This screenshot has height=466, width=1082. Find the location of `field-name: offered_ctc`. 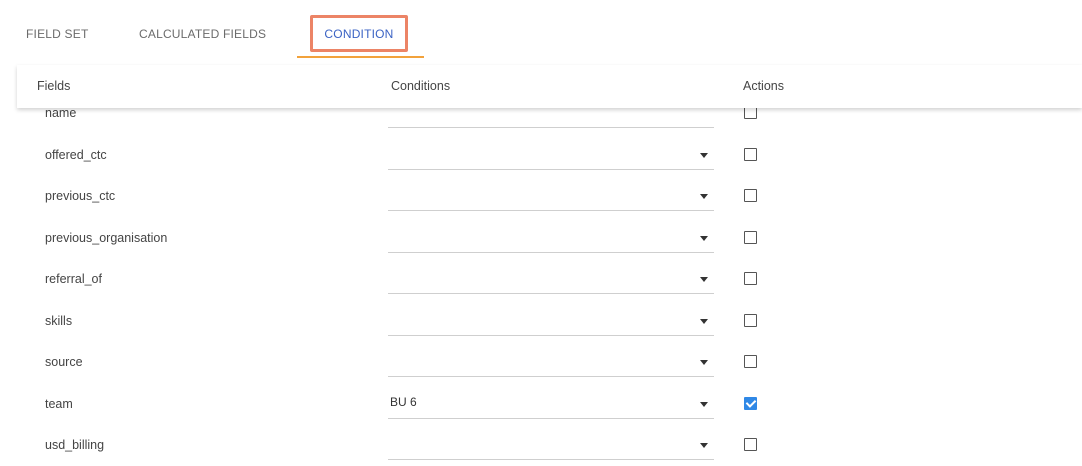

field-name: offered_ctc is located at coordinates (76, 154).